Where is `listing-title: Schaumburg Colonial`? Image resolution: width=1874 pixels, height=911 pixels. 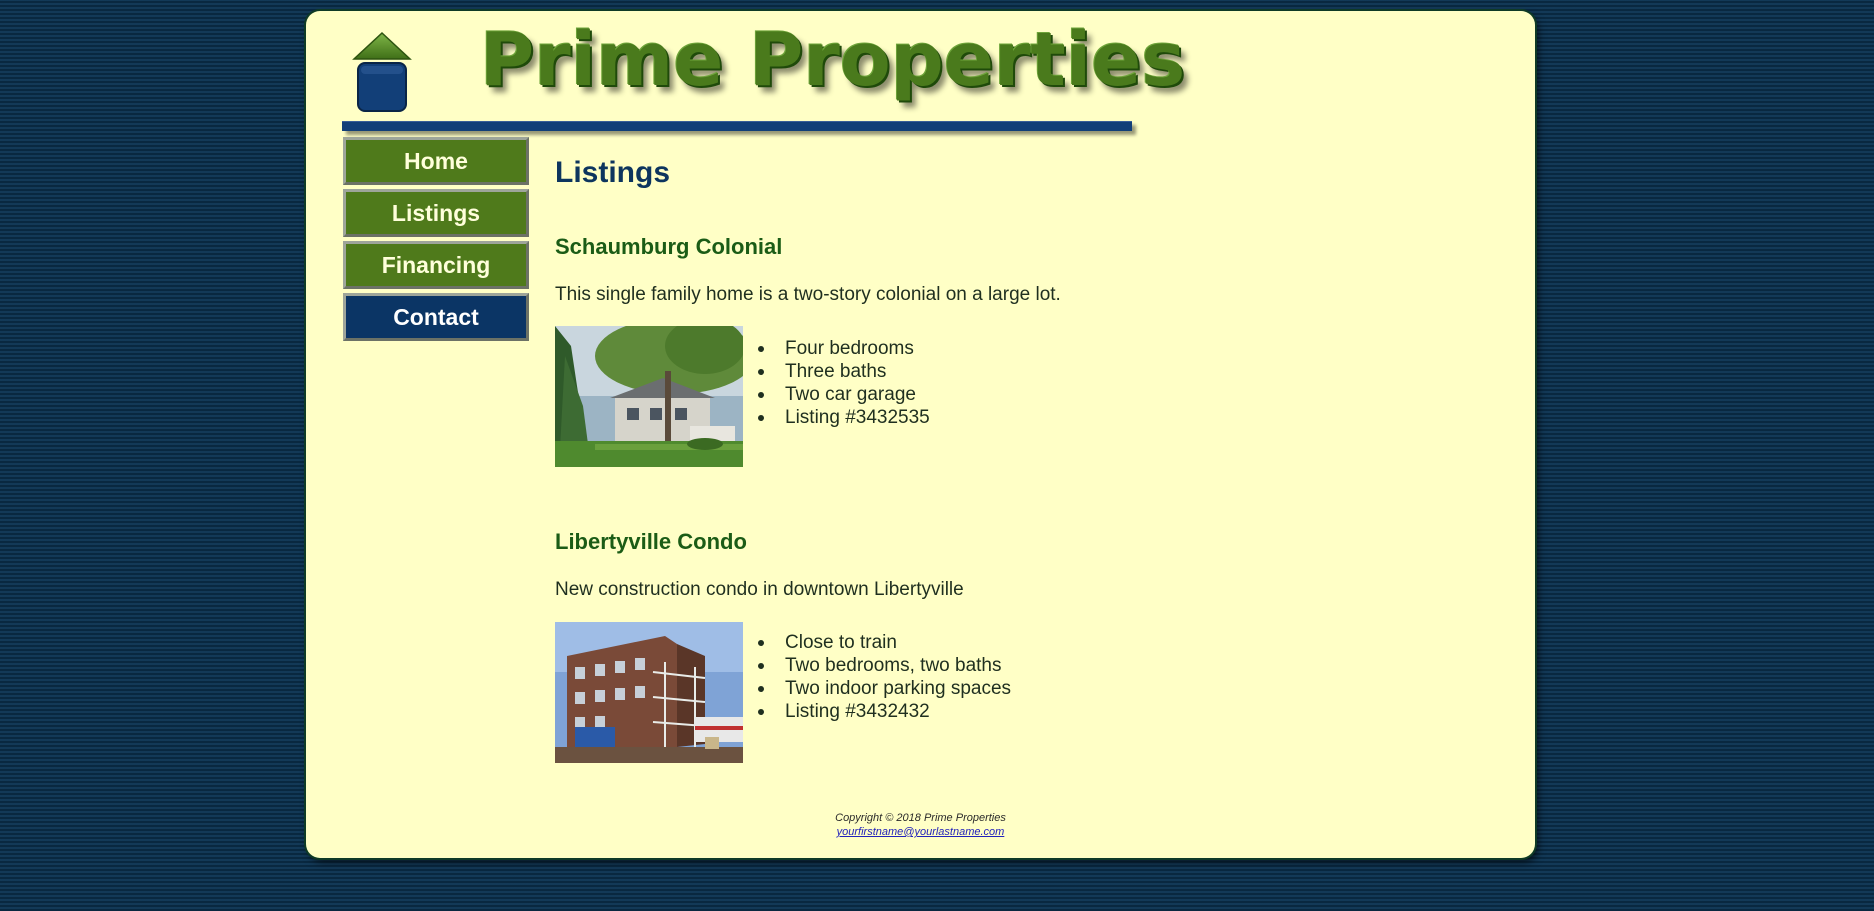 listing-title: Schaumburg Colonial is located at coordinates (669, 246).